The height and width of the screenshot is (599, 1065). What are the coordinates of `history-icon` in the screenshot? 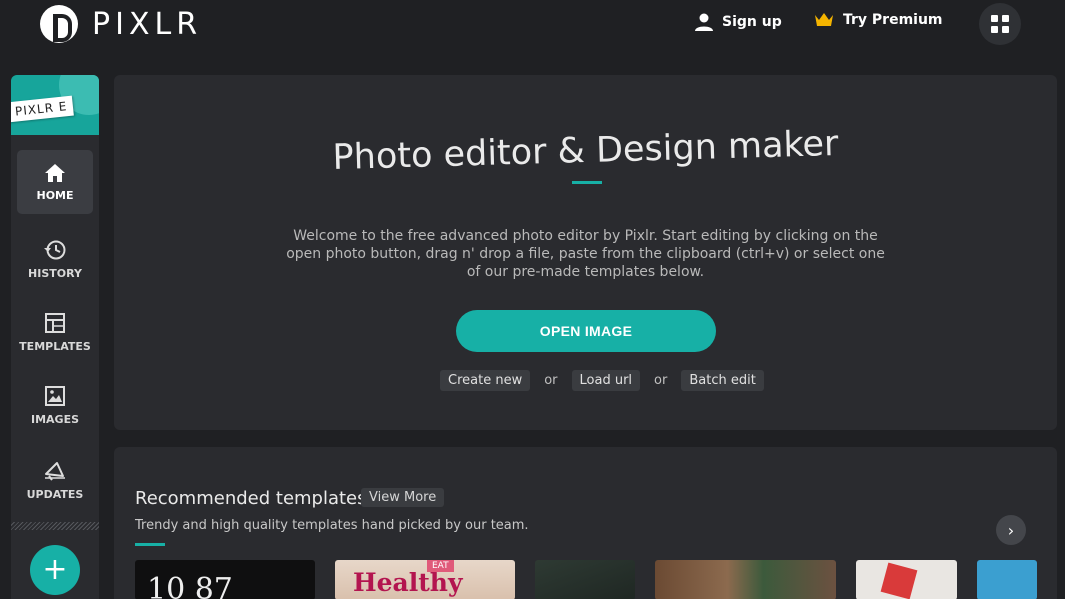 It's located at (55, 249).